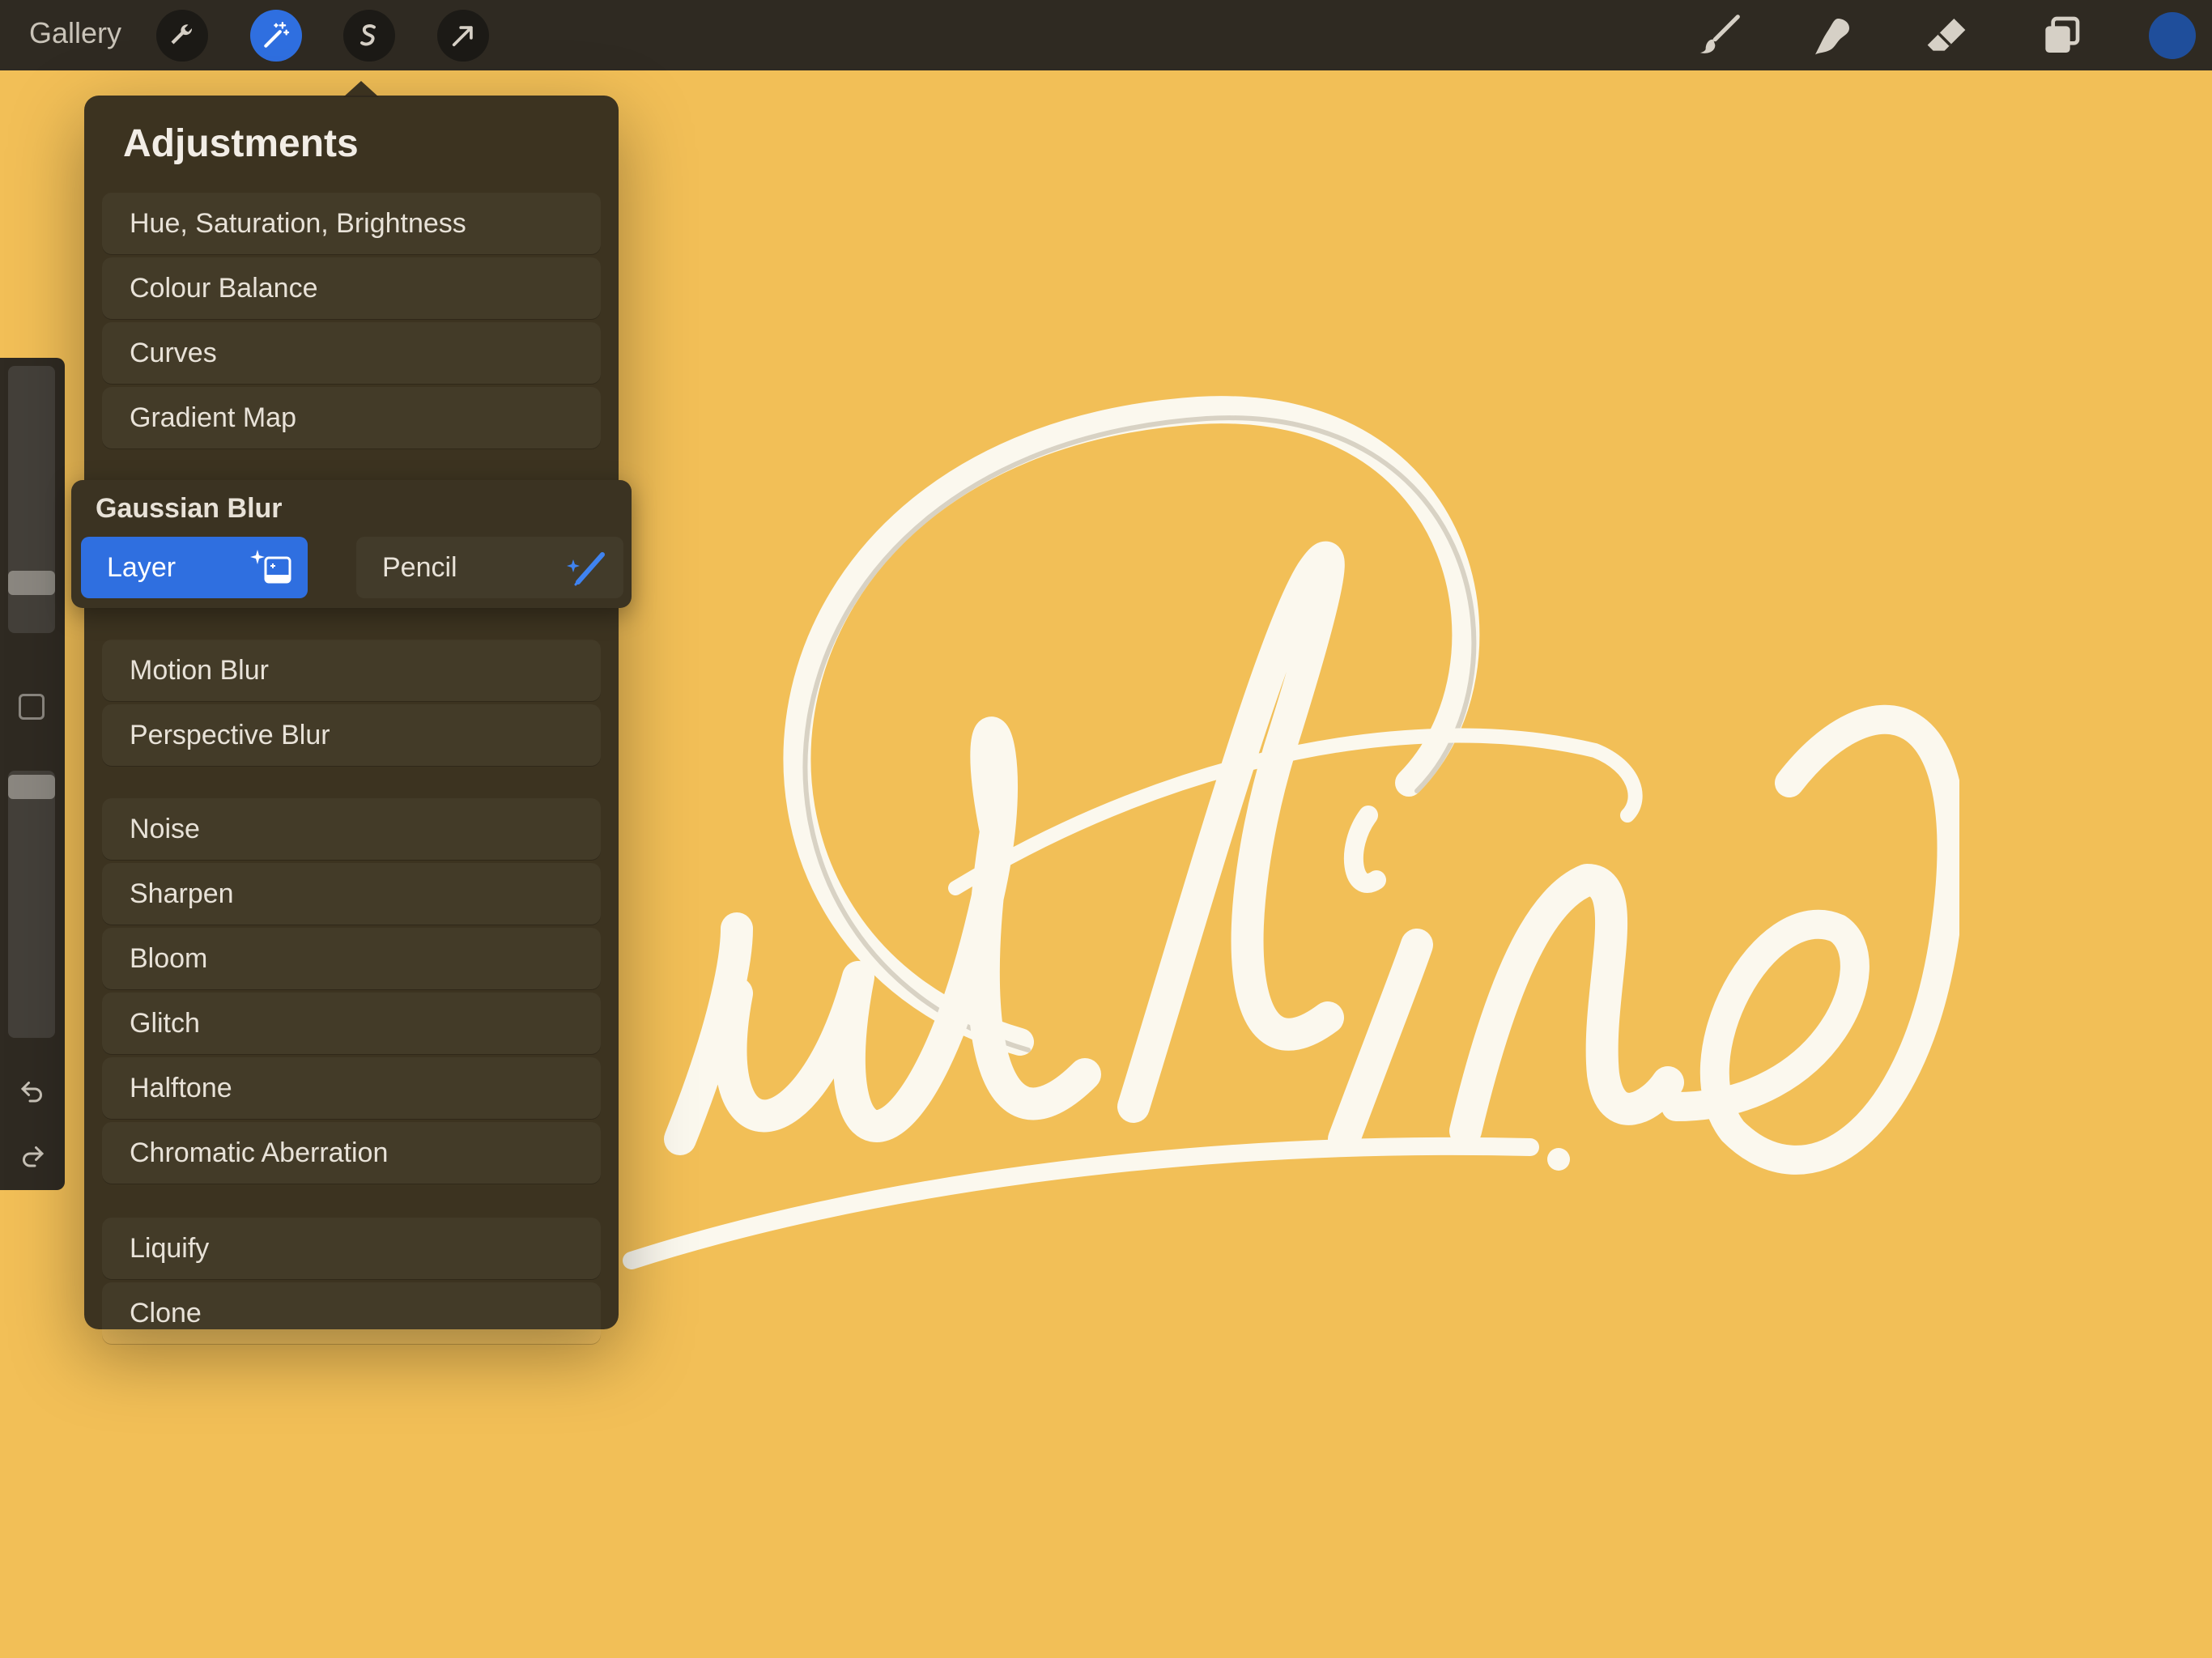 Image resolution: width=2212 pixels, height=1658 pixels. Describe the element at coordinates (241, 143) in the screenshot. I see `panel-title: Adjustments` at that location.